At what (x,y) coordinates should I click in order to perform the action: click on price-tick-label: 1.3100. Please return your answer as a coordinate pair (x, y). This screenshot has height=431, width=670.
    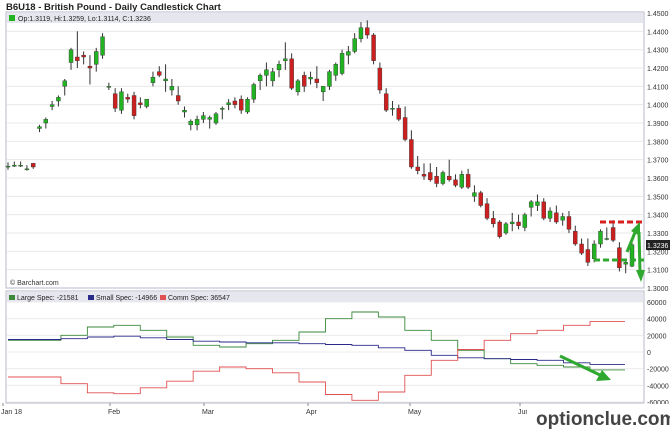
    Looking at the image, I should click on (658, 271).